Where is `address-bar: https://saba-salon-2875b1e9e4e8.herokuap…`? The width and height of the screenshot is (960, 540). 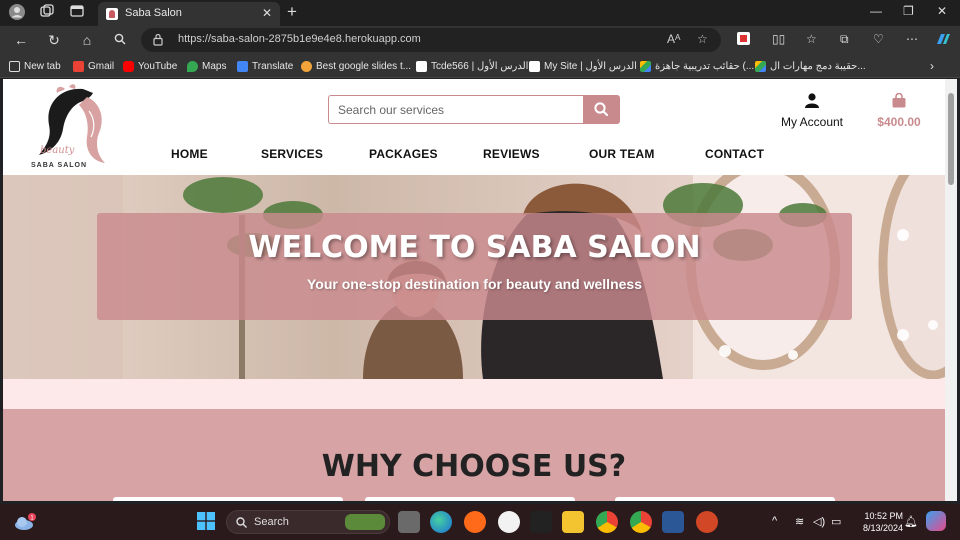
address-bar: https://saba-salon-2875b1e9e4e8.herokuap… is located at coordinates (431, 40).